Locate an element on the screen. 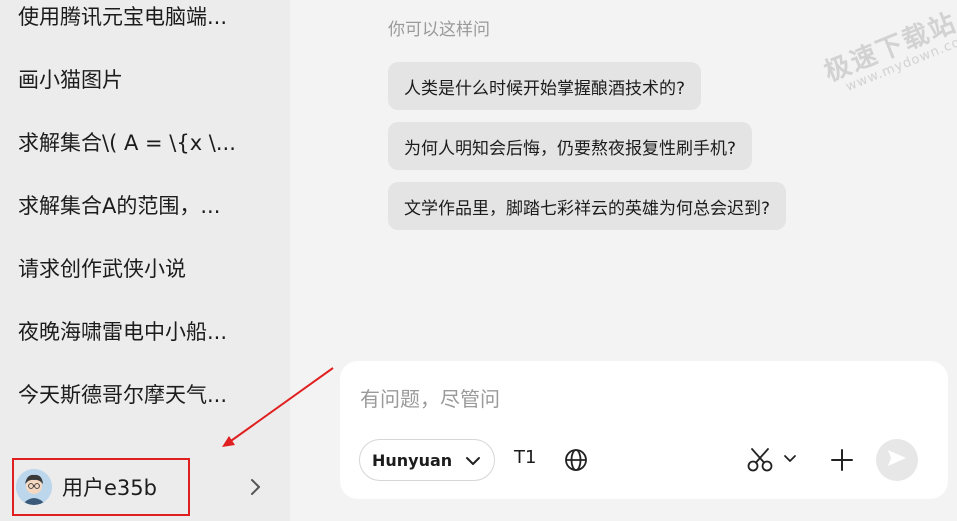 The width and height of the screenshot is (957, 521). model-select: Hunyuan is located at coordinates (427, 460).